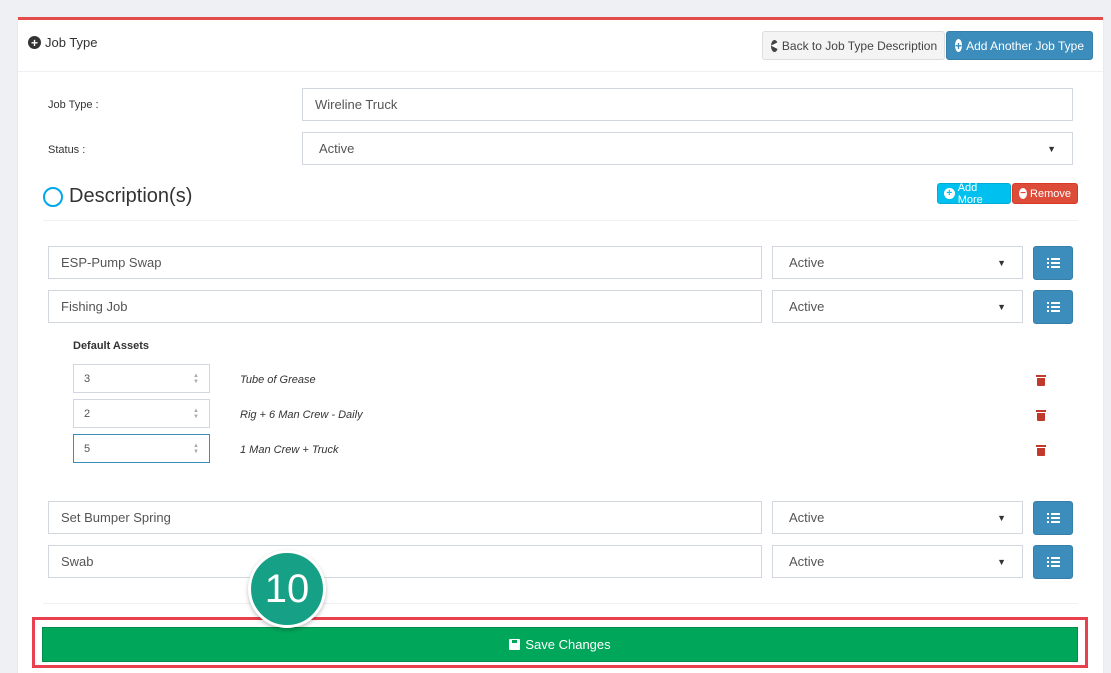 This screenshot has width=1111, height=673. Describe the element at coordinates (111, 346) in the screenshot. I see `default-assets-title: Default Assets` at that location.